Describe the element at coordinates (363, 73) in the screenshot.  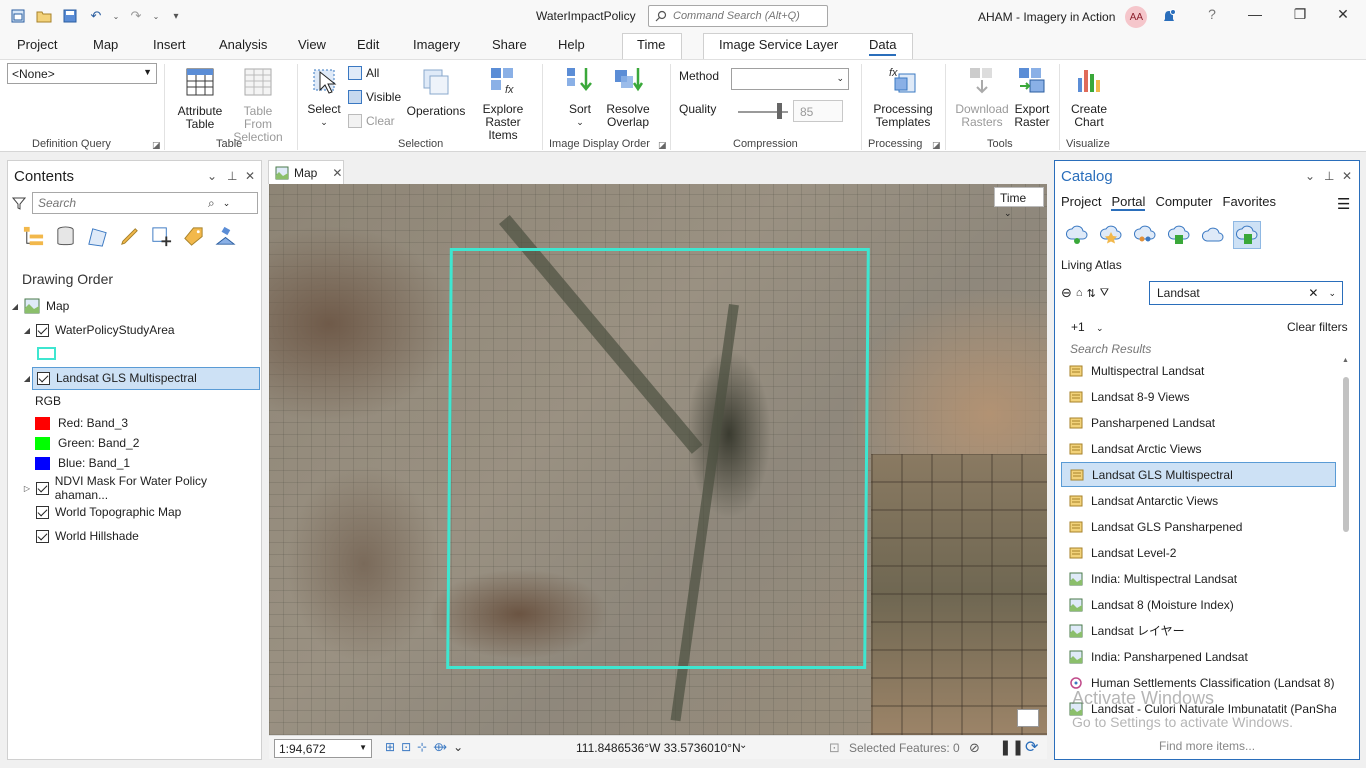
I see `select-all-button: All` at that location.